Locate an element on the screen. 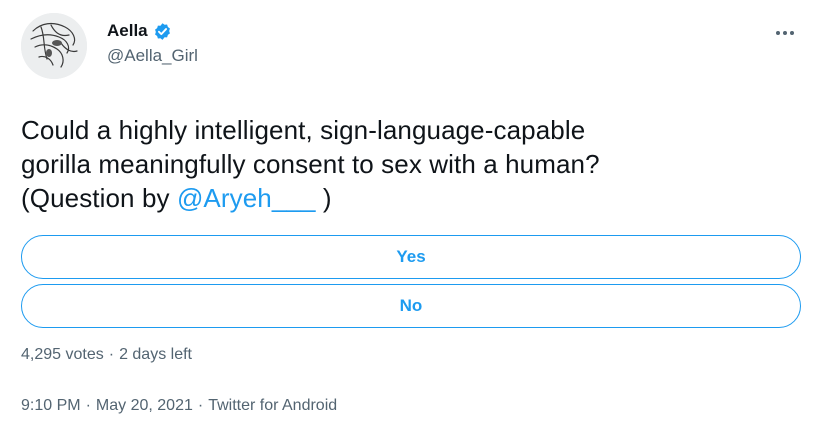 The image size is (821, 428). poll-option-yes: Yes is located at coordinates (411, 257).